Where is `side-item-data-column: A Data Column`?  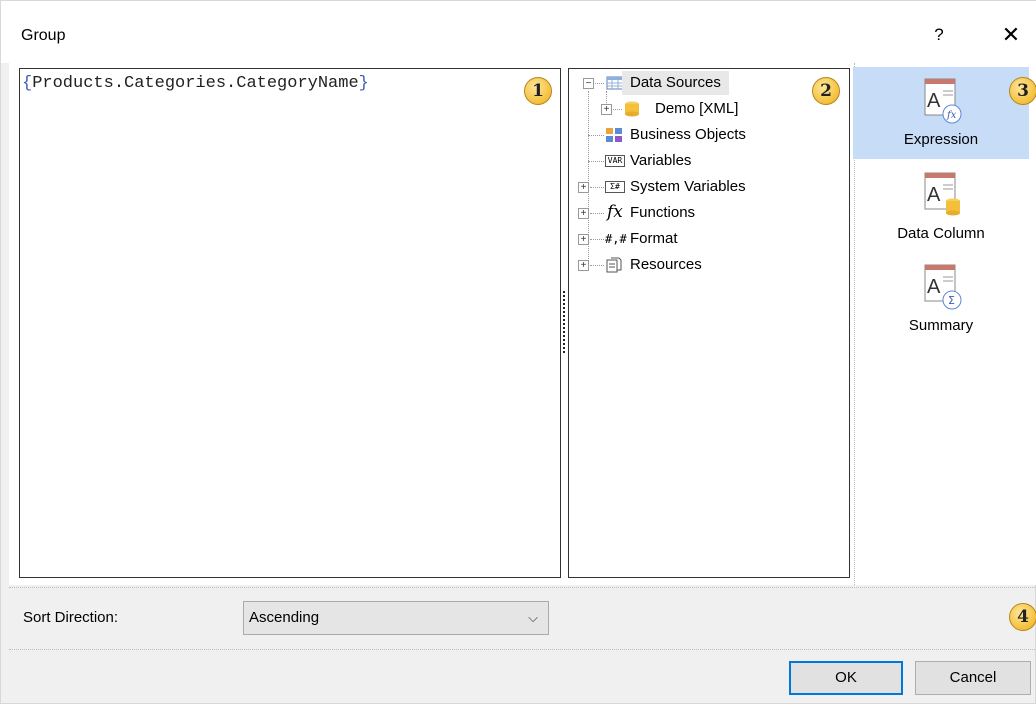
side-item-data-column: A Data Column is located at coordinates (941, 207).